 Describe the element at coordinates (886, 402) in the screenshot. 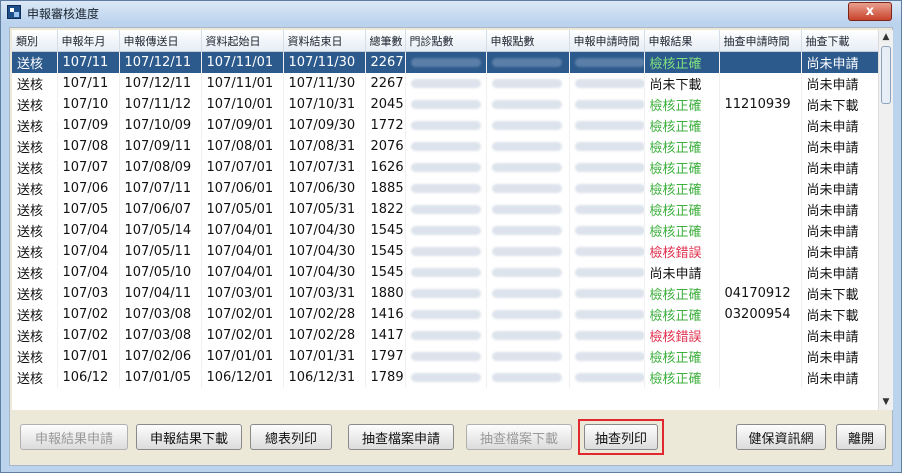

I see `scroll-down-icon: ▼` at that location.